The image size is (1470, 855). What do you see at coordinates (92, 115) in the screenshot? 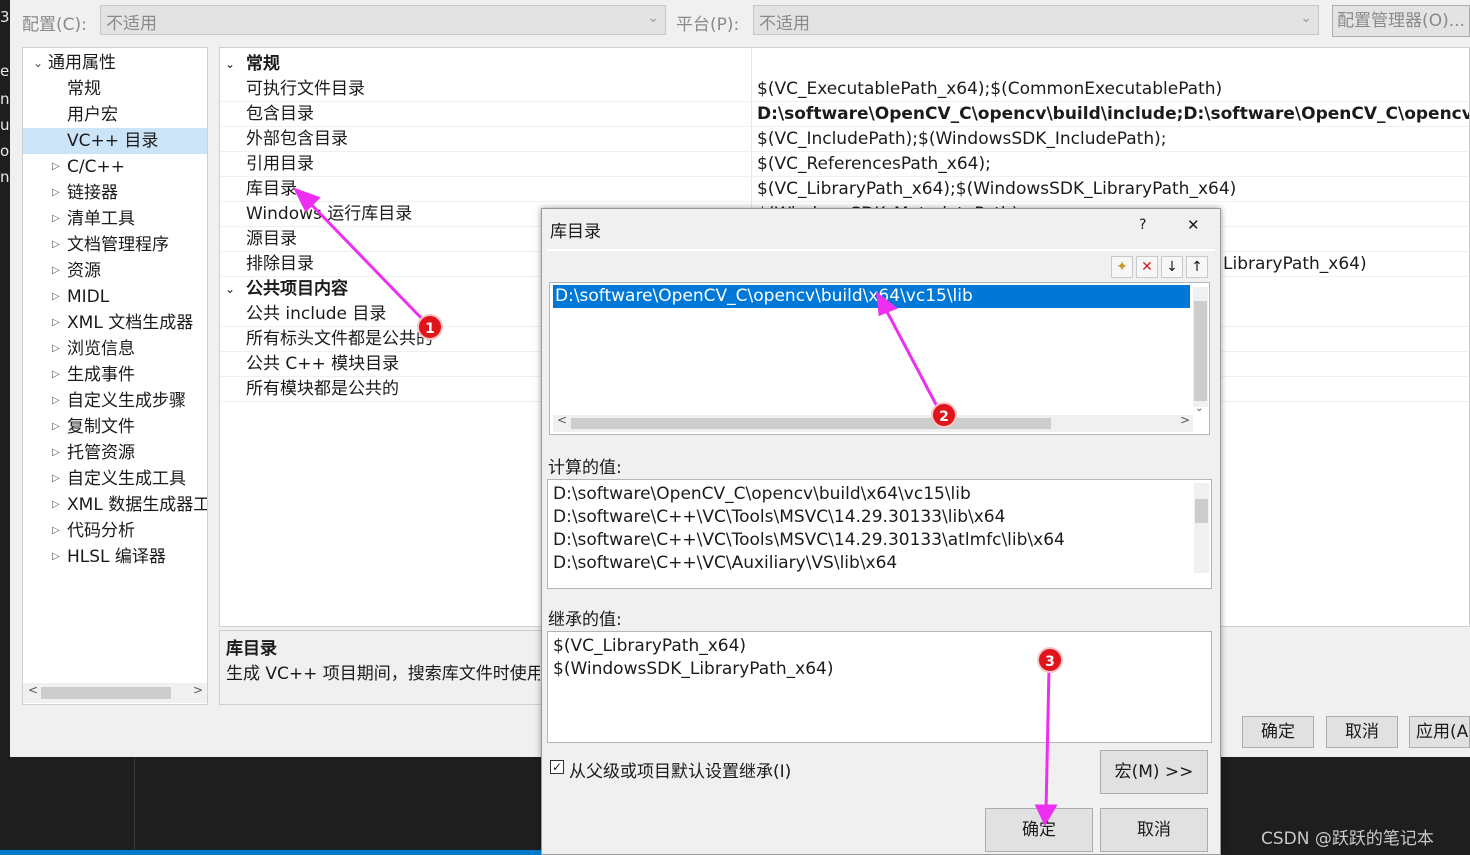
I see `tree-item-label: 用户宏` at bounding box center [92, 115].